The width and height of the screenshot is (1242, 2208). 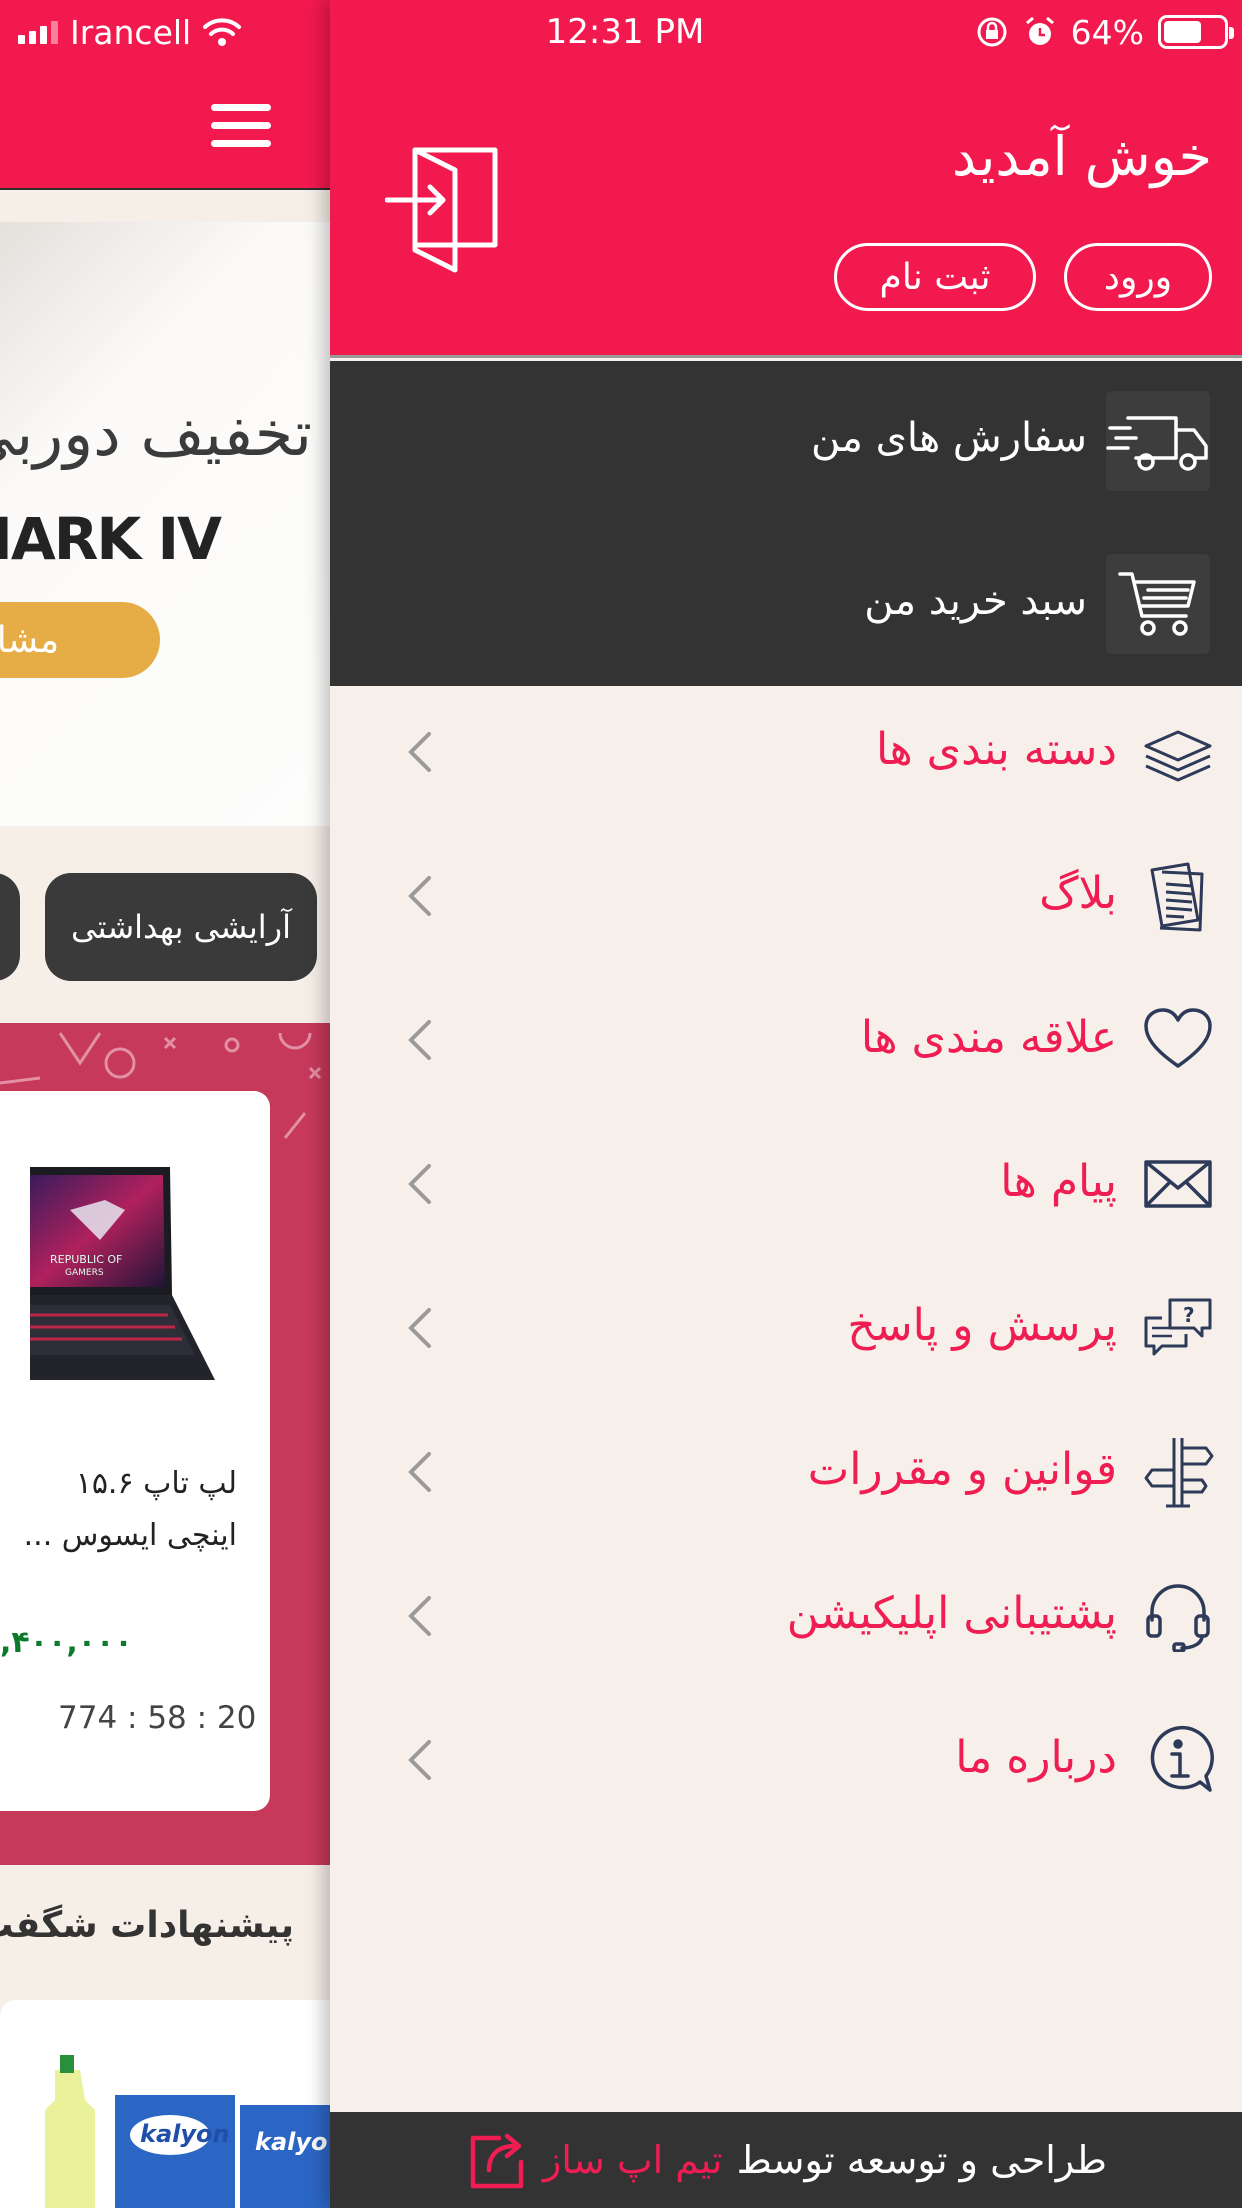 I want to click on menu-item-faq: ? پرسش و پاسخ, so click(x=786, y=1328).